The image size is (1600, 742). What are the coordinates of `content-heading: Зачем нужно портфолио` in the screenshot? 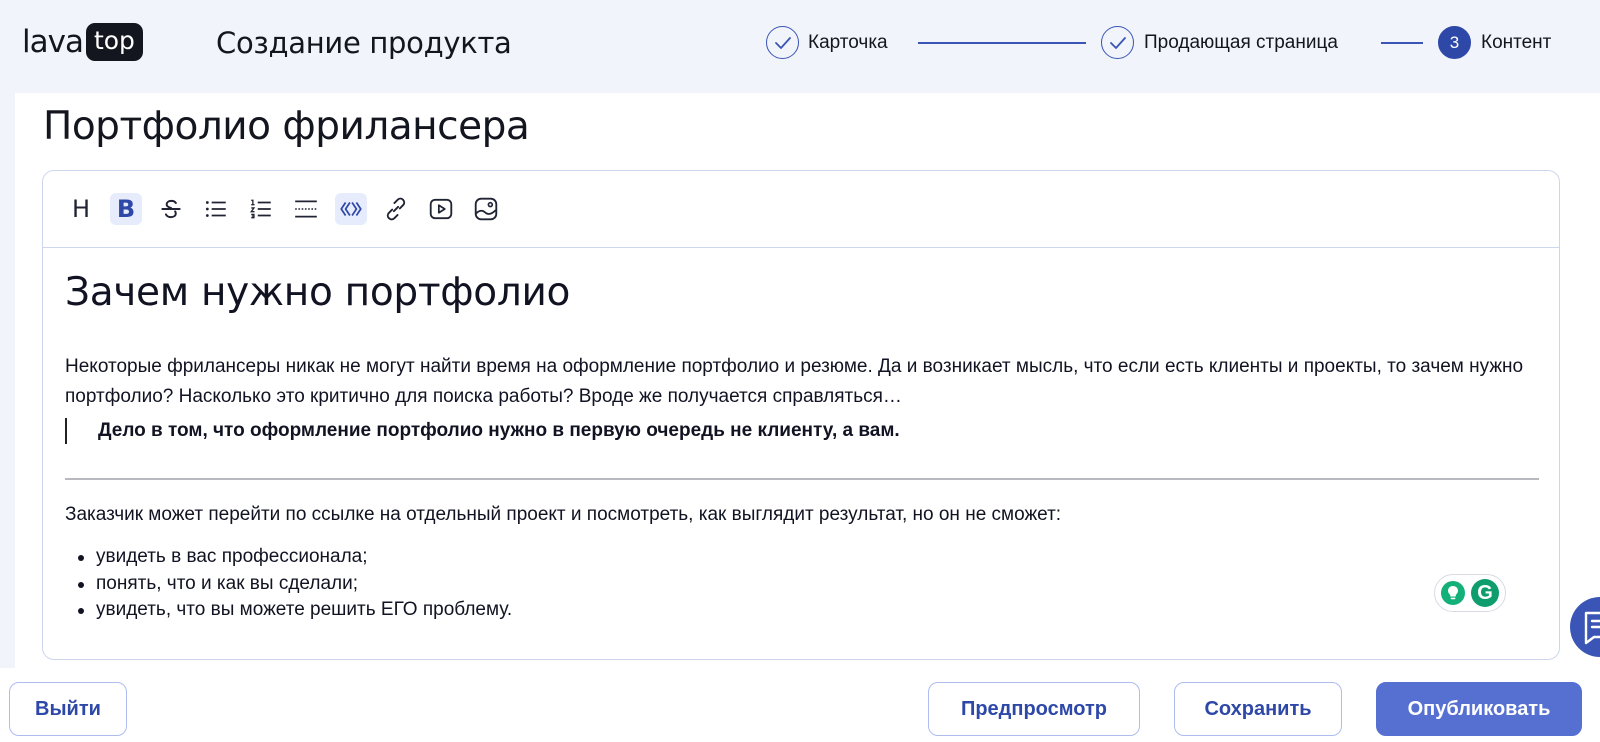 It's located at (317, 292).